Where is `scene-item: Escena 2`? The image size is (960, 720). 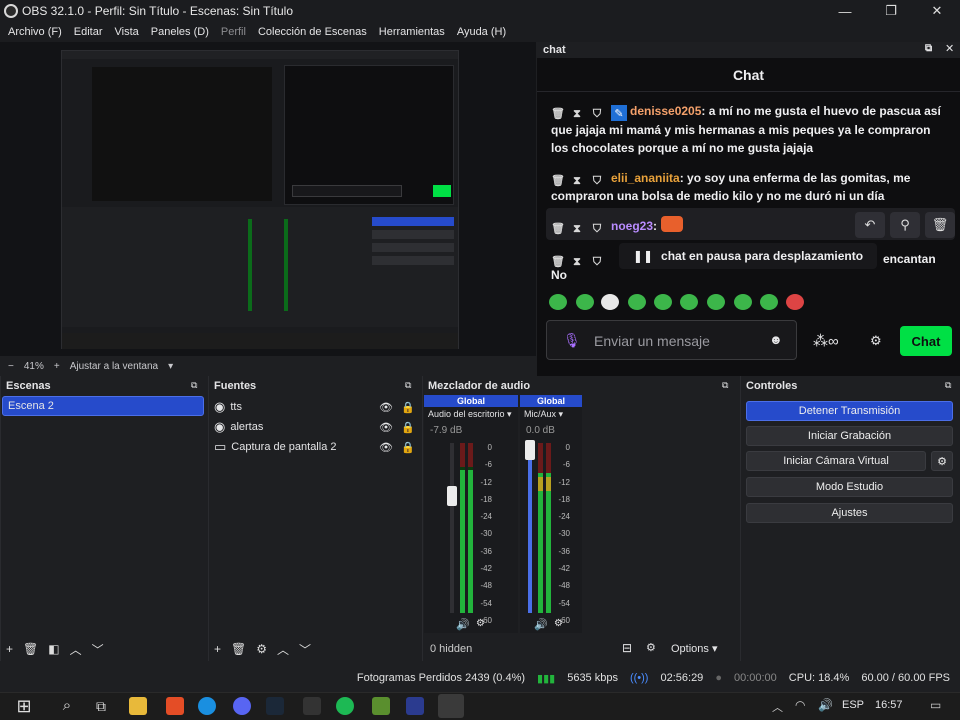
scene-item: Escena 2 is located at coordinates (103, 406).